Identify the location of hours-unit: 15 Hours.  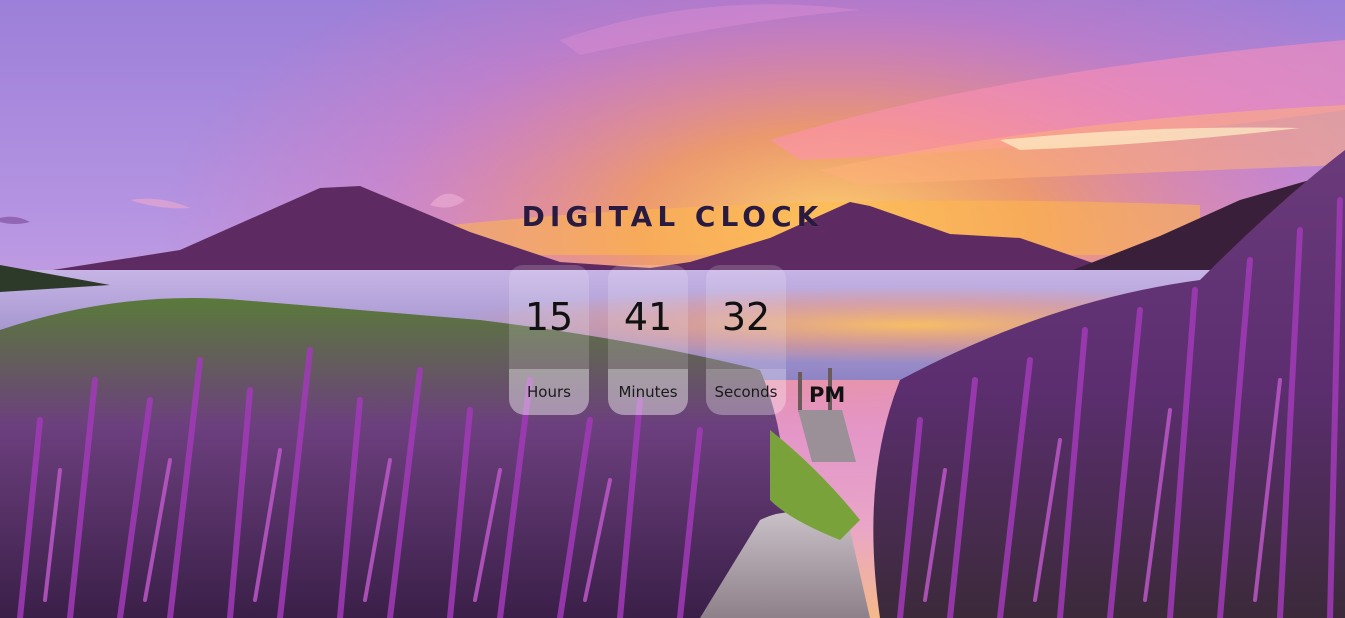
(549, 341).